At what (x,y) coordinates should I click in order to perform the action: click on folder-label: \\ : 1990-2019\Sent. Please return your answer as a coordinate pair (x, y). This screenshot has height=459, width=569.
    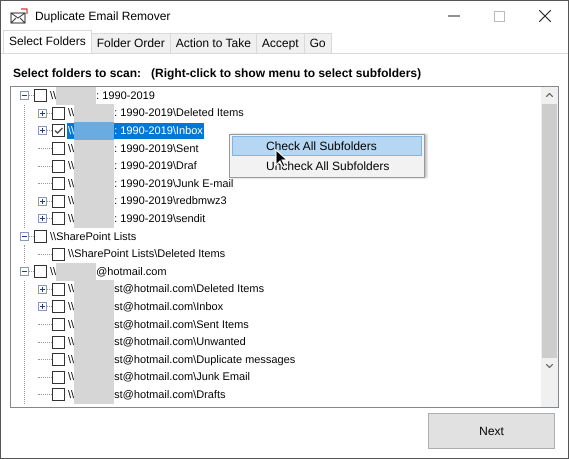
    Looking at the image, I should click on (133, 148).